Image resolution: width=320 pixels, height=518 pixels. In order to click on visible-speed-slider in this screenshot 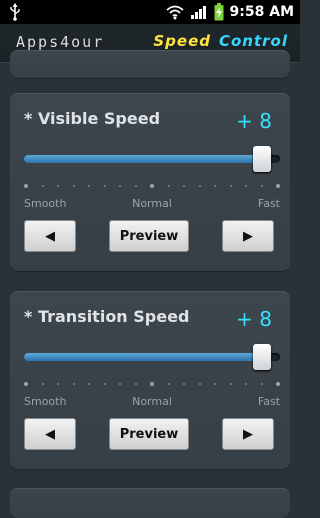, I will do `click(152, 159)`.